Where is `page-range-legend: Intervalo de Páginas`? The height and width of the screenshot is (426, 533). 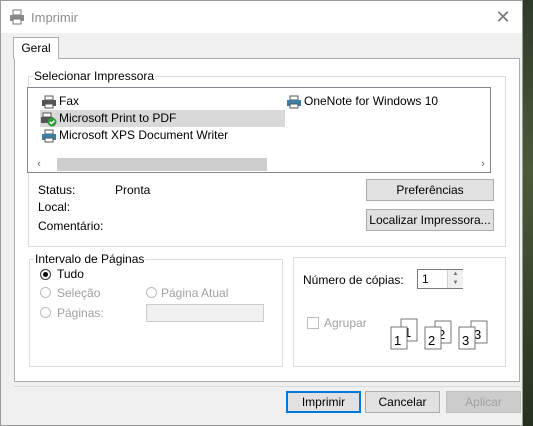
page-range-legend: Intervalo de Páginas is located at coordinates (90, 259).